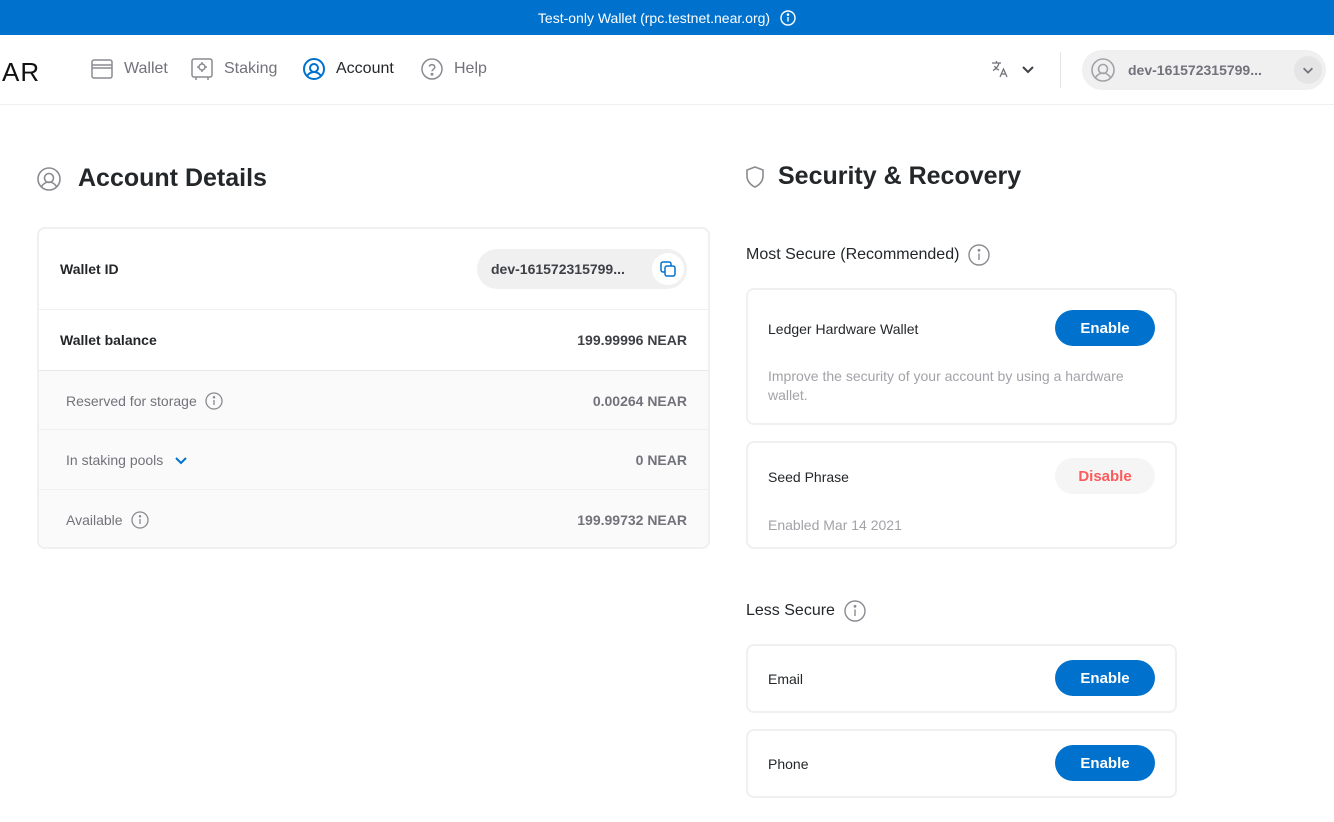 The height and width of the screenshot is (822, 1334). Describe the element at coordinates (1105, 476) in the screenshot. I see `seed-phrase-disable-button: Disable` at that location.